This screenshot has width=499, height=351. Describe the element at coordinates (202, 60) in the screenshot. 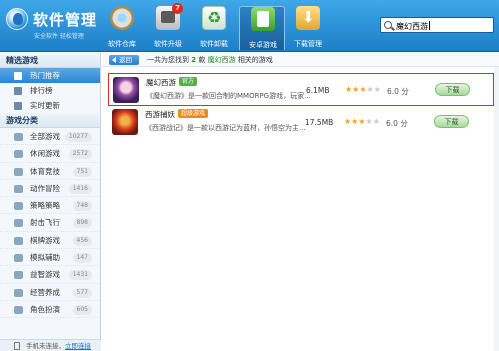

I see `result-mid: 款` at that location.